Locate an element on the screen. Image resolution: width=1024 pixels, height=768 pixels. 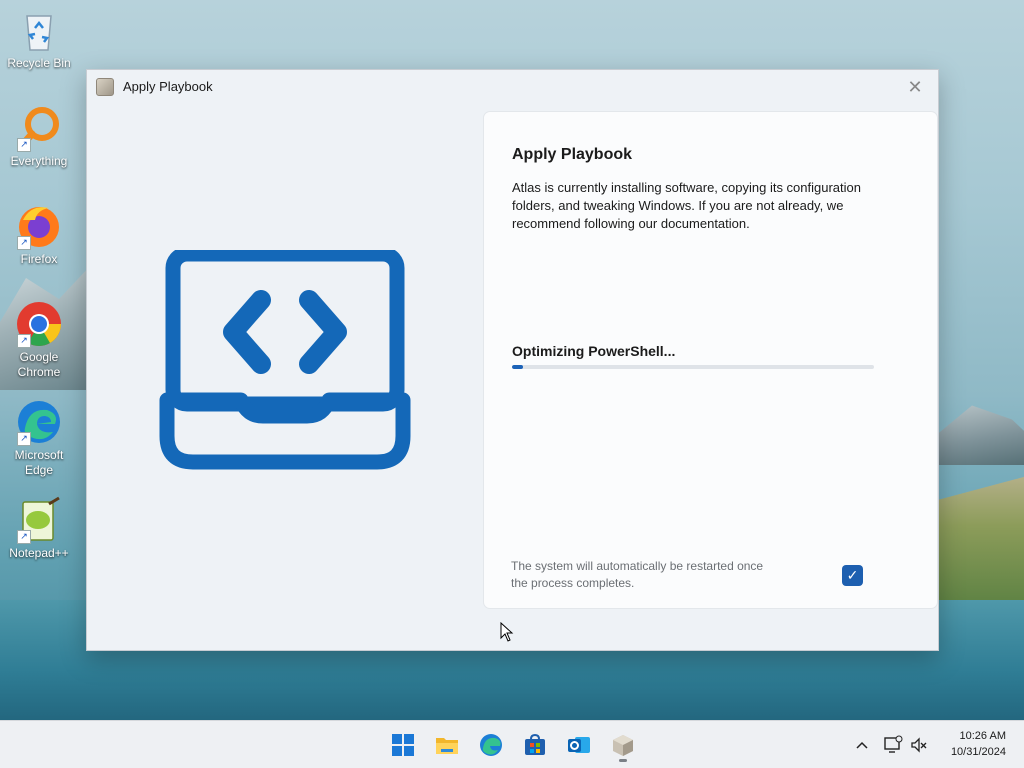
desktop-icon-edge: ↗ Microsoft Edge is located at coordinates (39, 438).